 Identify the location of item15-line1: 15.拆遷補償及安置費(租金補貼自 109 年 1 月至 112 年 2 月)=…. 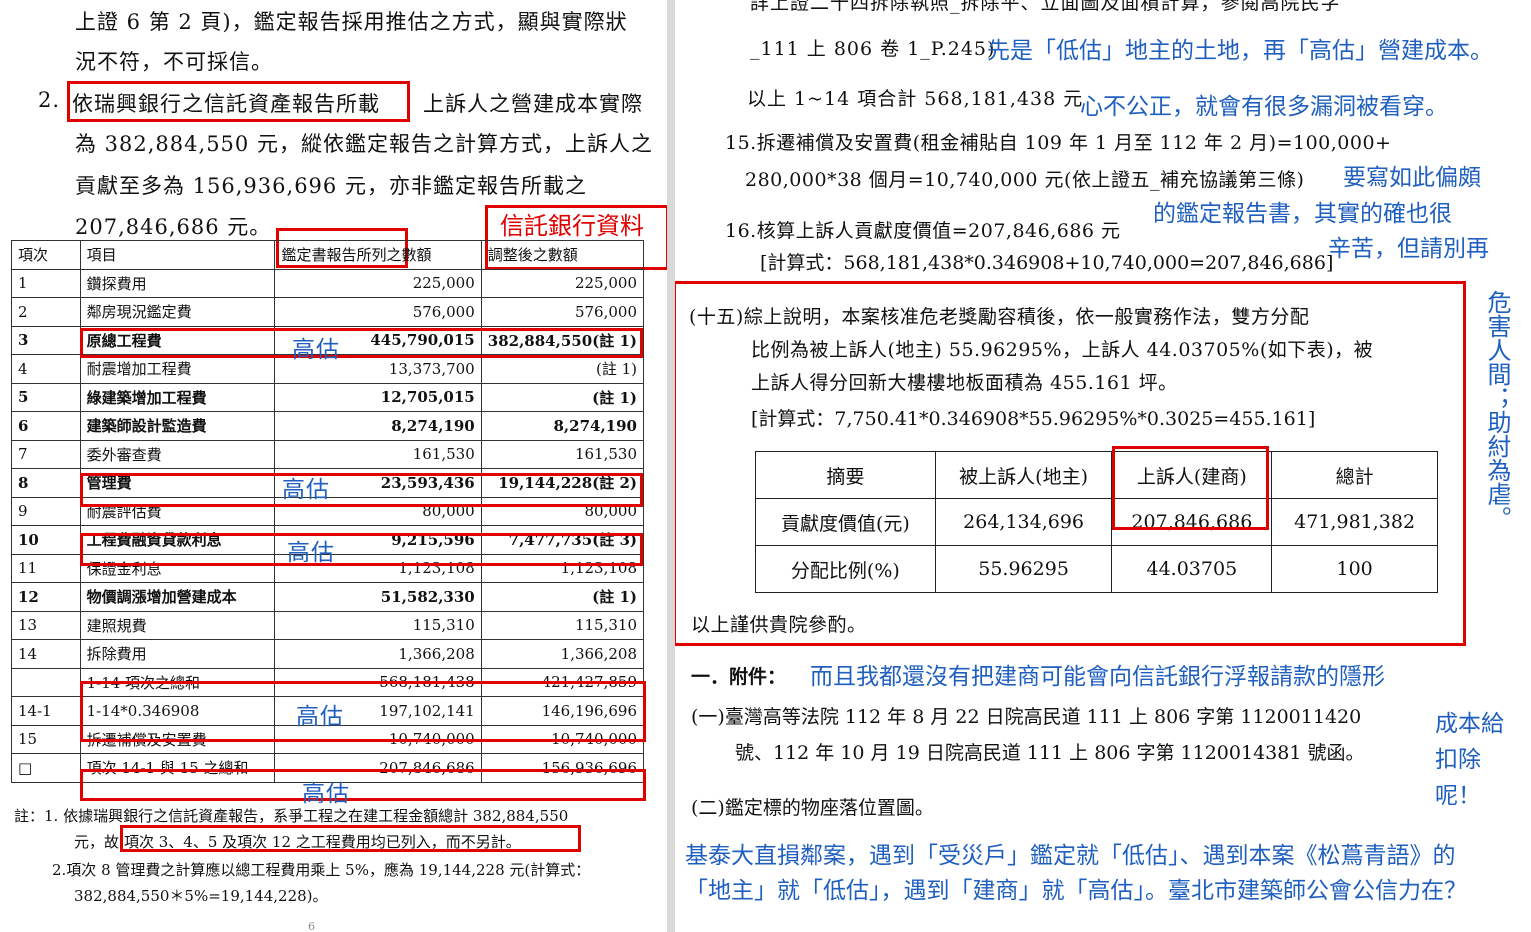
(1058, 143).